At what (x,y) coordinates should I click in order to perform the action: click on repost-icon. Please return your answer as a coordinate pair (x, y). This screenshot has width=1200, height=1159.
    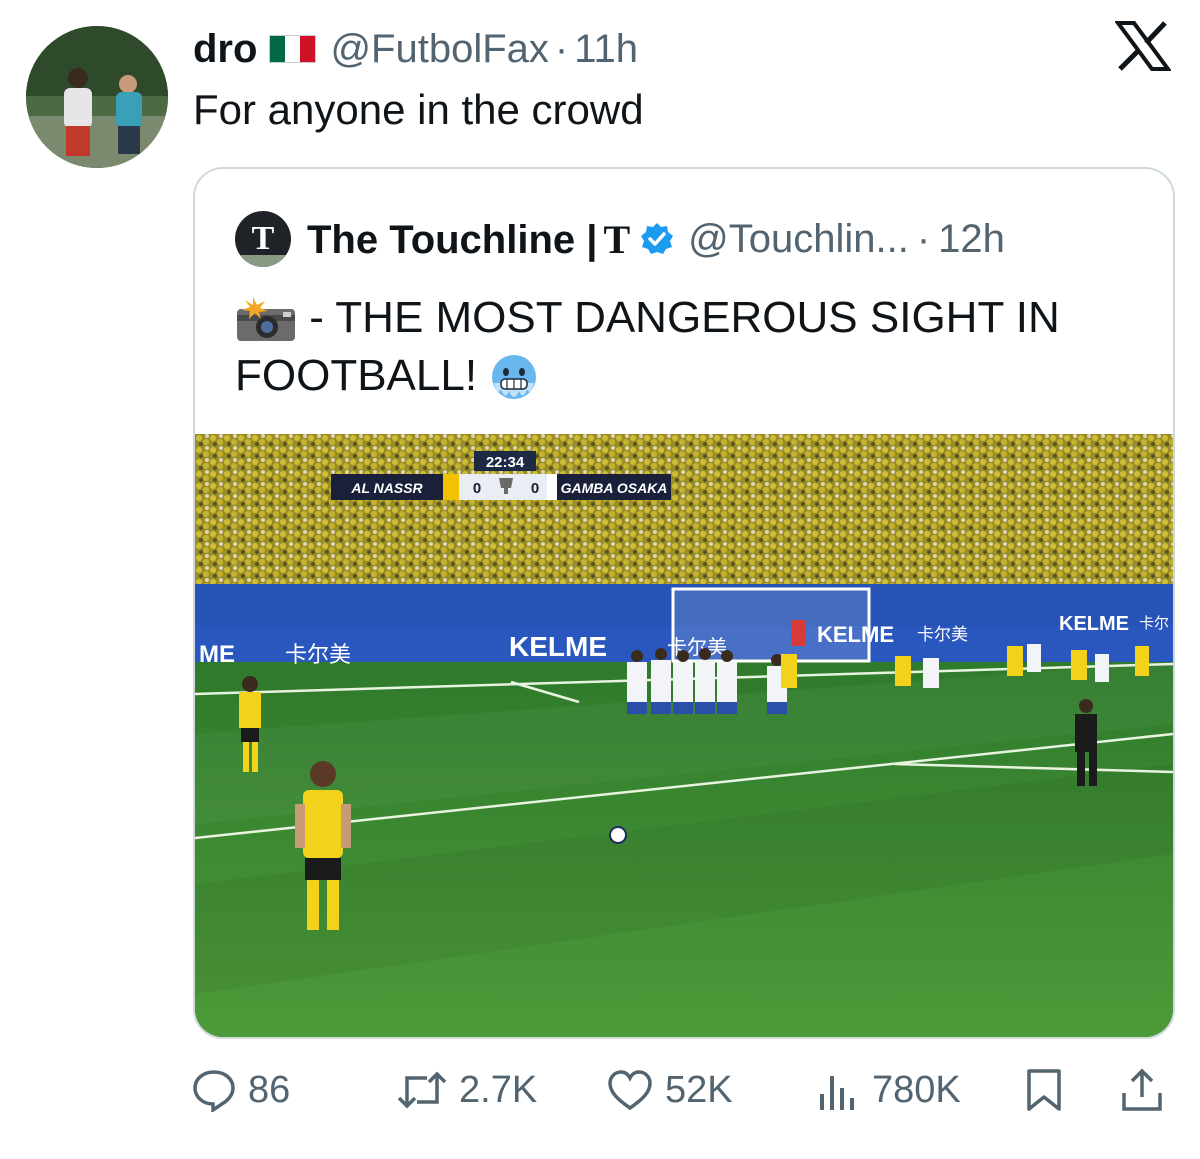
    Looking at the image, I should click on (422, 1090).